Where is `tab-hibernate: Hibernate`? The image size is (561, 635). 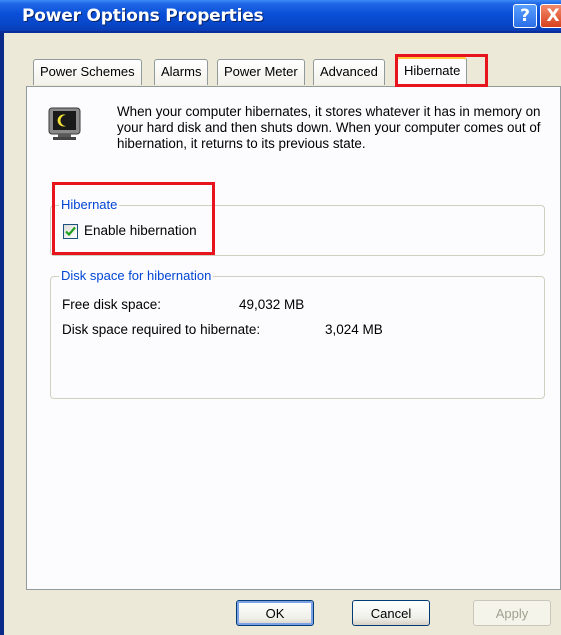
tab-hibernate: Hibernate is located at coordinates (432, 72).